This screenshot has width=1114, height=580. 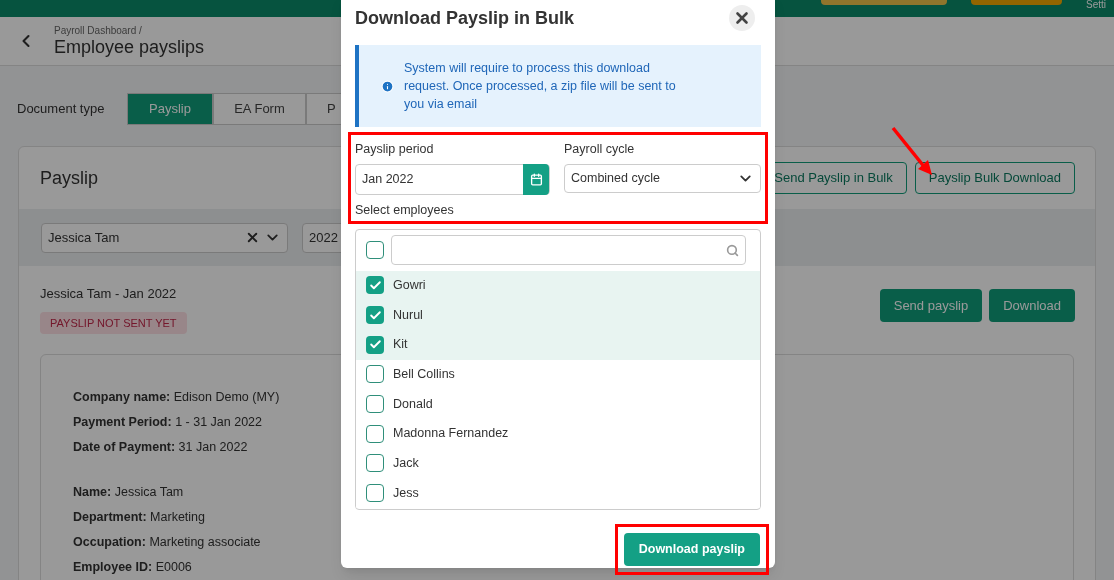 I want to click on employee-name: Bell Collins, so click(x=424, y=375).